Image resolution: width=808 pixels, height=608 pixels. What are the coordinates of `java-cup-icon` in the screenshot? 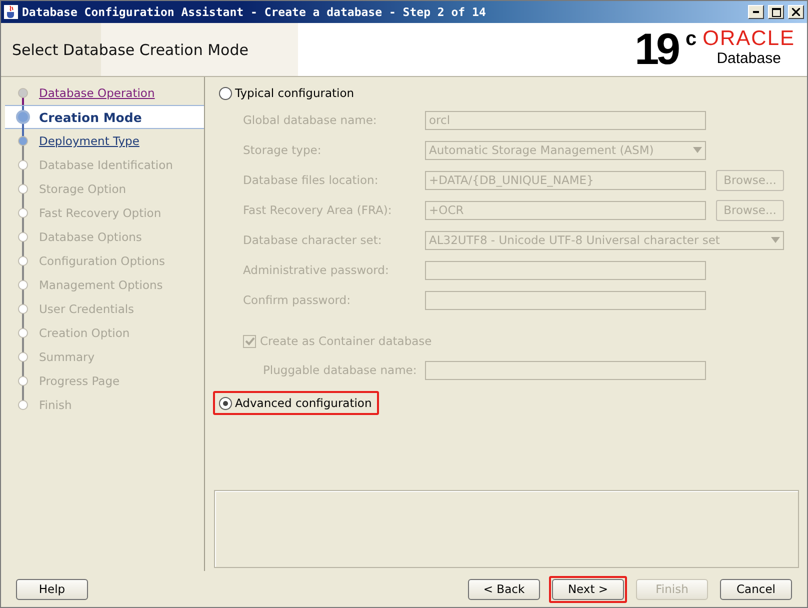 It's located at (11, 12).